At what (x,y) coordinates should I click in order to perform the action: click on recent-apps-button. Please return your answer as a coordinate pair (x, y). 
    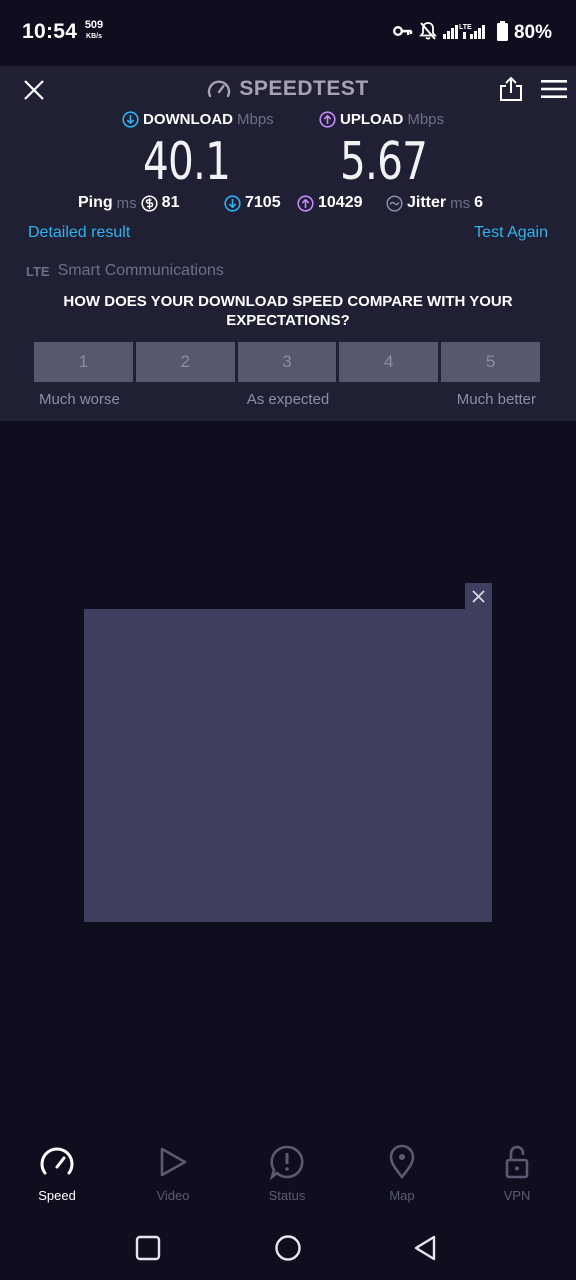
    Looking at the image, I should click on (148, 1248).